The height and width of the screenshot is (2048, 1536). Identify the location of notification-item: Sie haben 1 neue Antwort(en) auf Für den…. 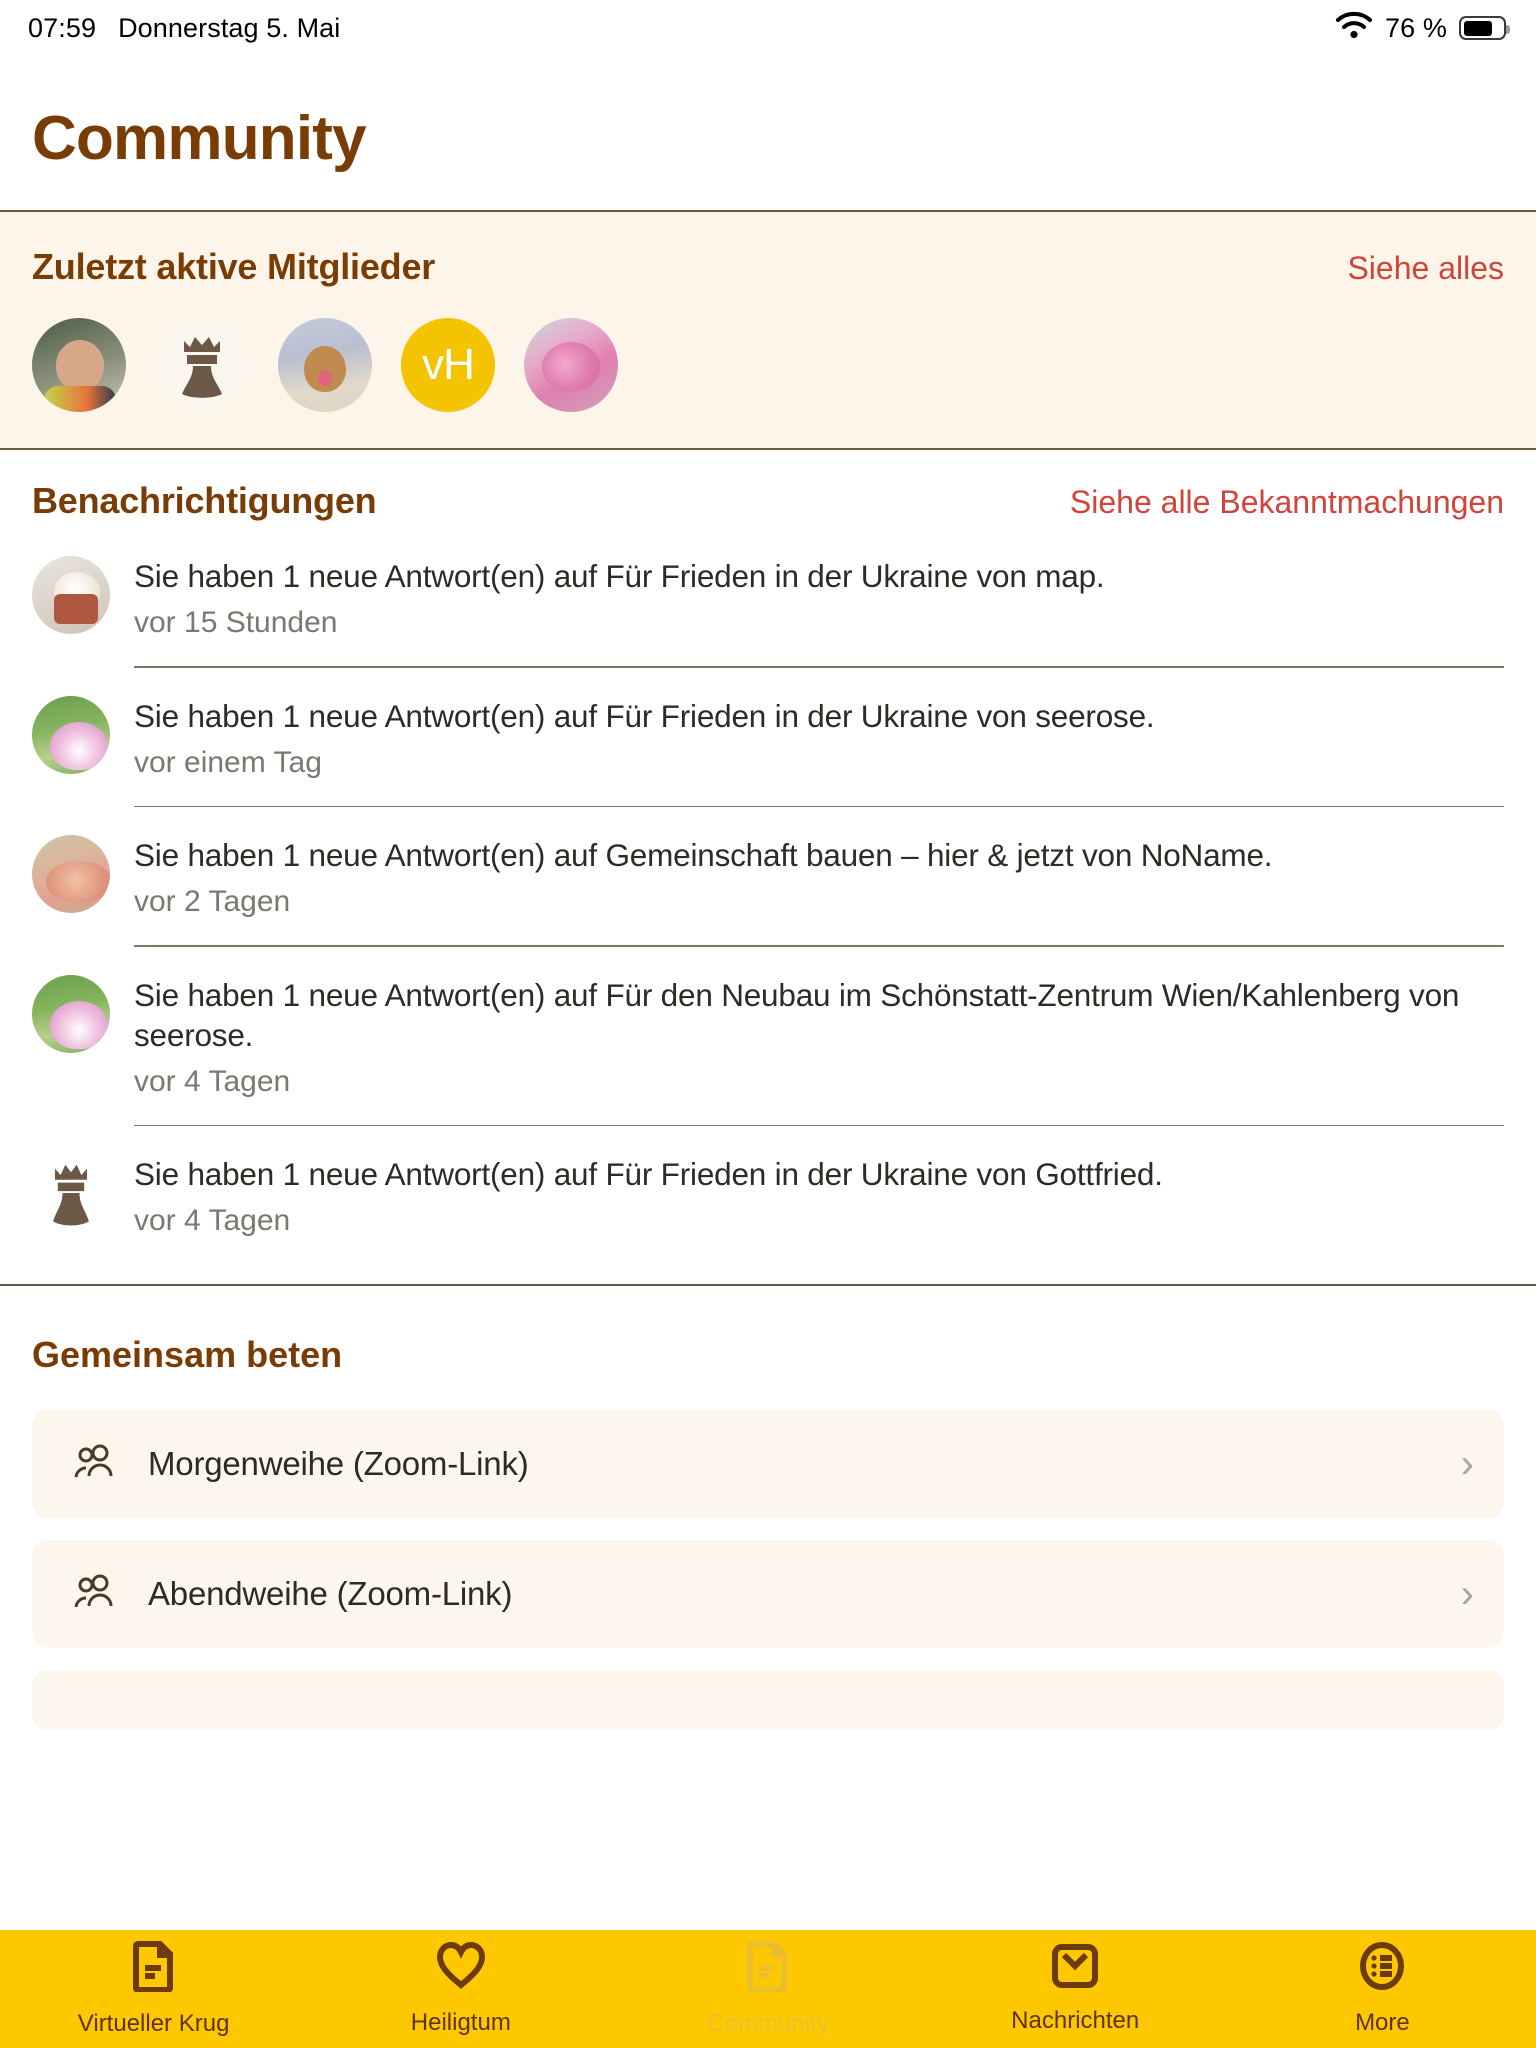
(768, 1036).